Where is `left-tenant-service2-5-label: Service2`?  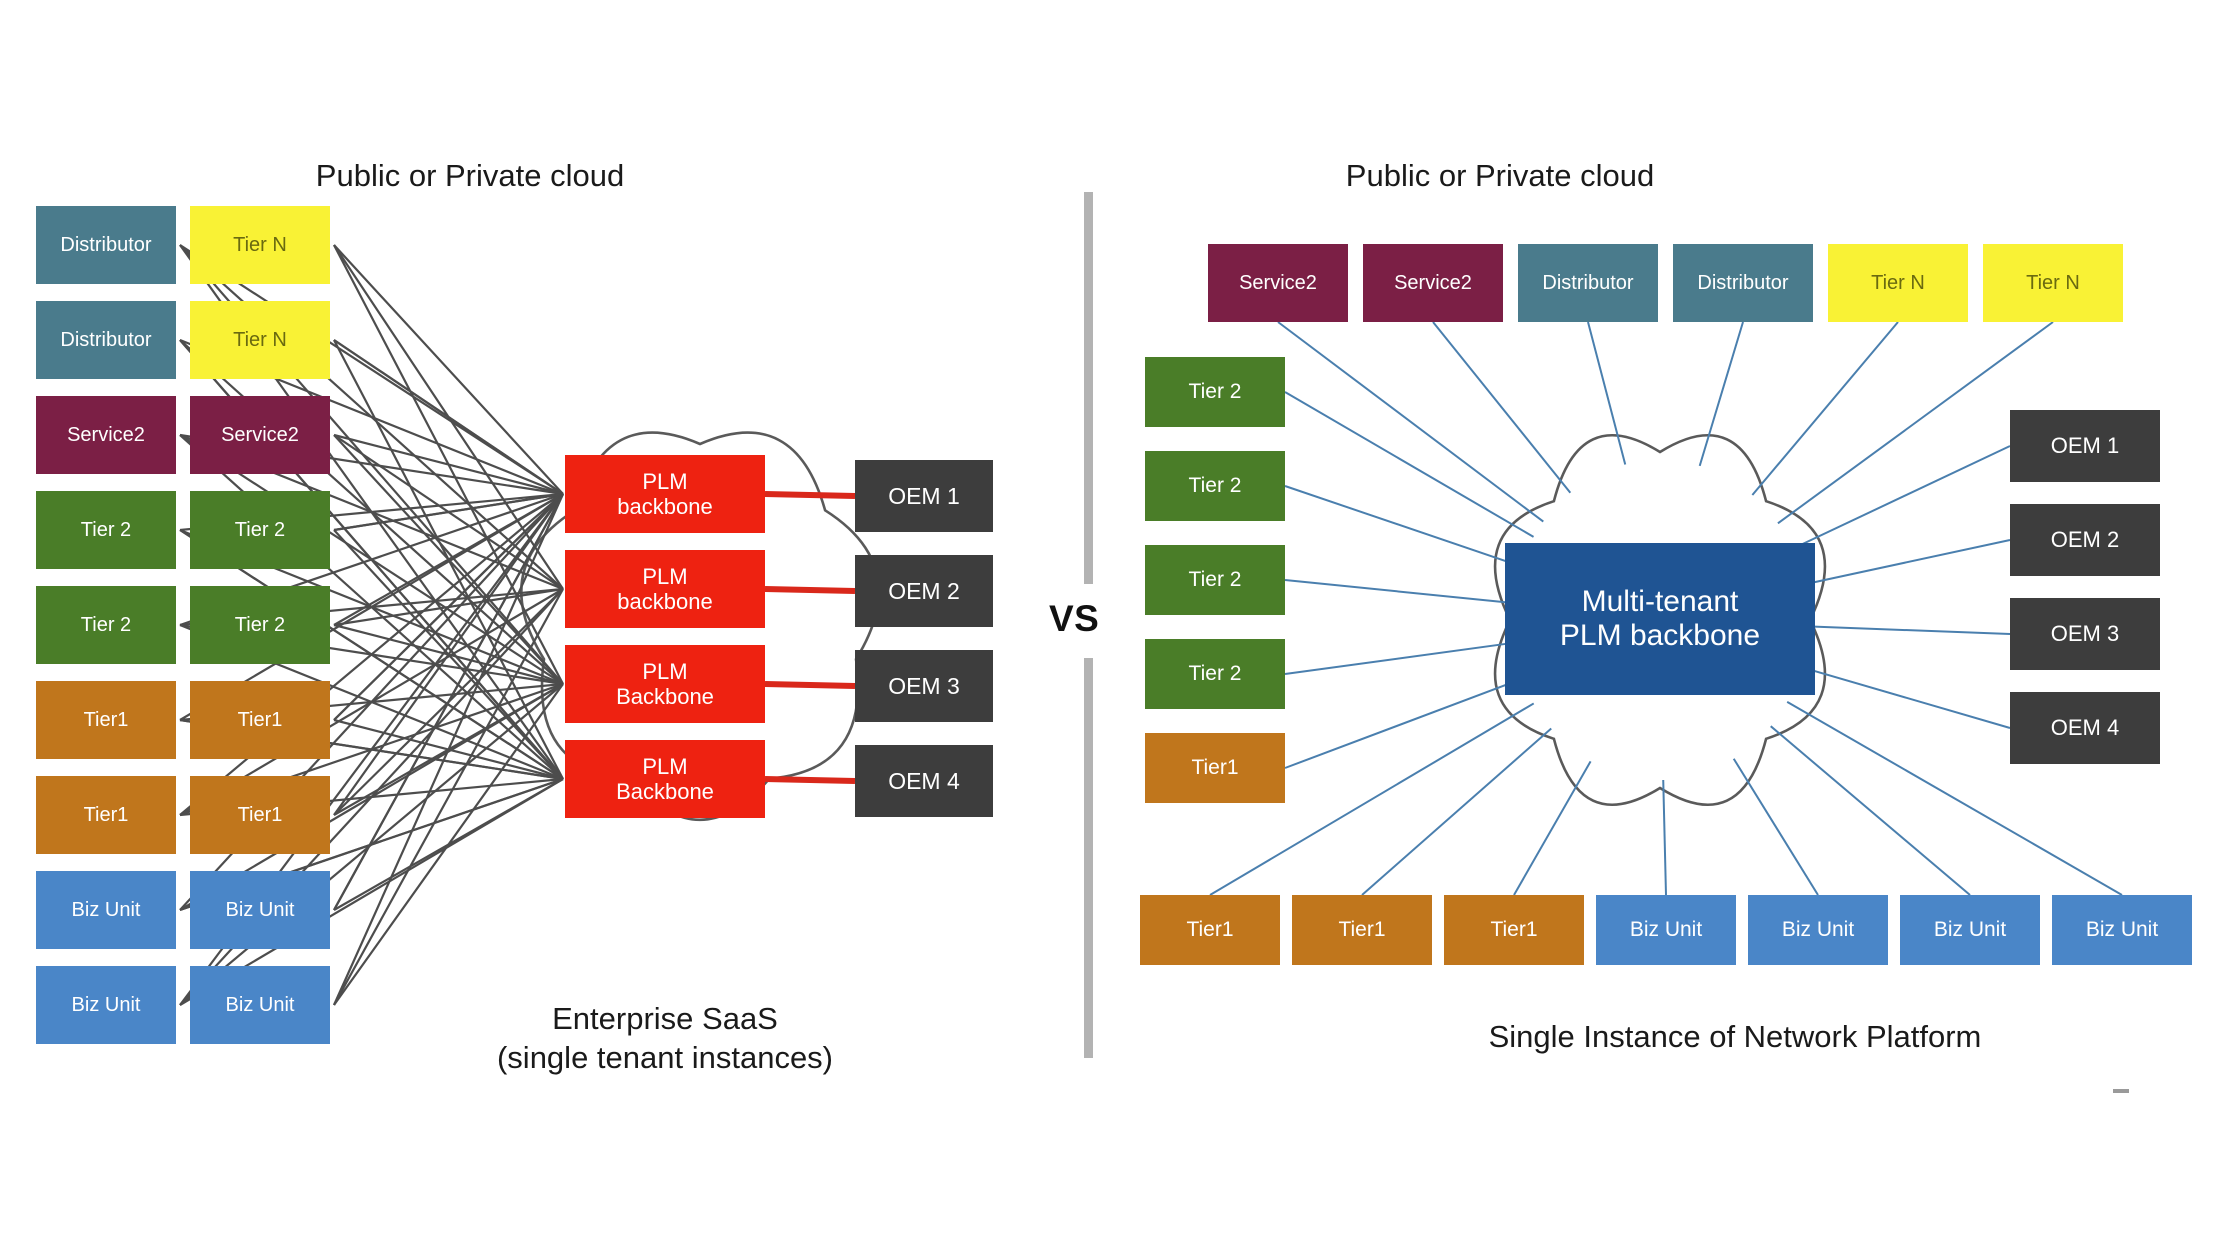 left-tenant-service2-5-label: Service2 is located at coordinates (260, 434).